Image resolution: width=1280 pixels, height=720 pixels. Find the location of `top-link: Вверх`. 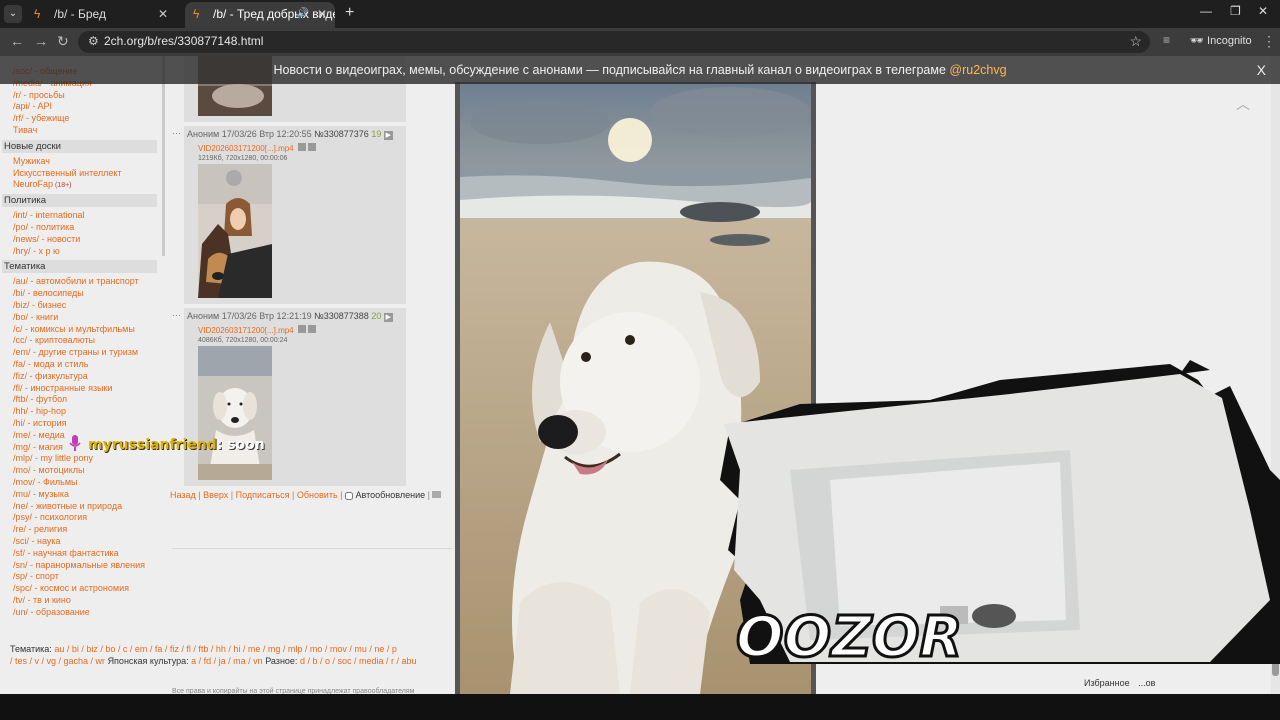

top-link: Вверх is located at coordinates (215, 495).